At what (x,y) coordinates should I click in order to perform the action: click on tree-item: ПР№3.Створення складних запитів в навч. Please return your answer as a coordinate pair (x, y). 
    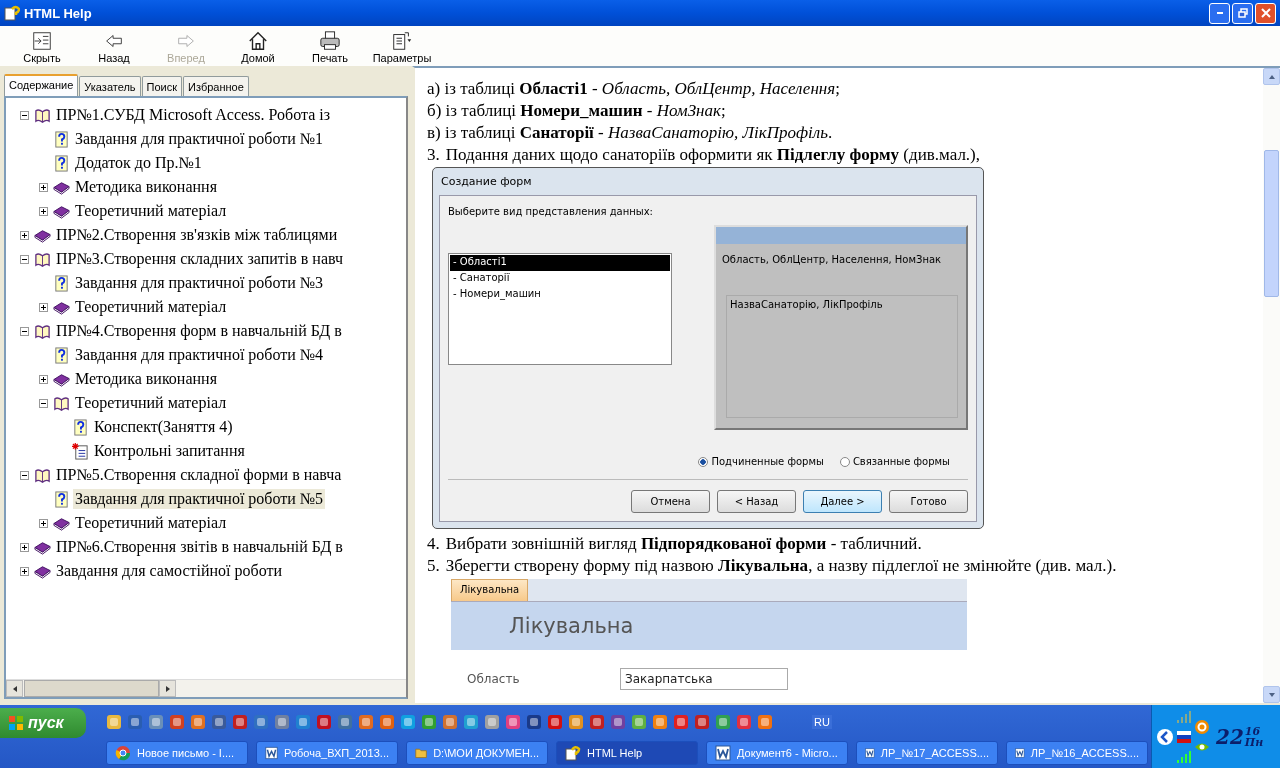
    Looking at the image, I should click on (199, 259).